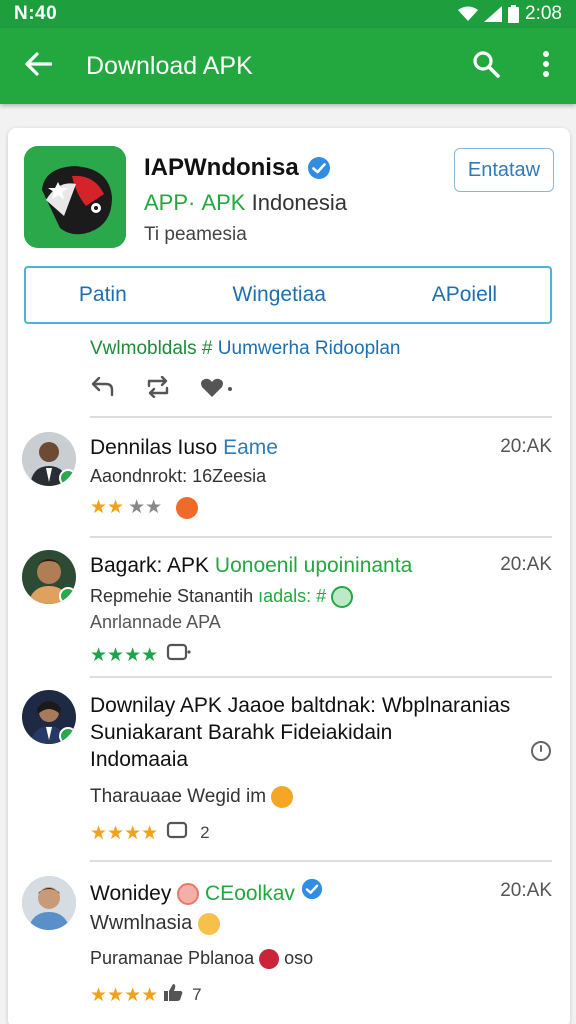 The width and height of the screenshot is (576, 1024). I want to click on review-subtitle-2: Anrlannade APA, so click(155, 622).